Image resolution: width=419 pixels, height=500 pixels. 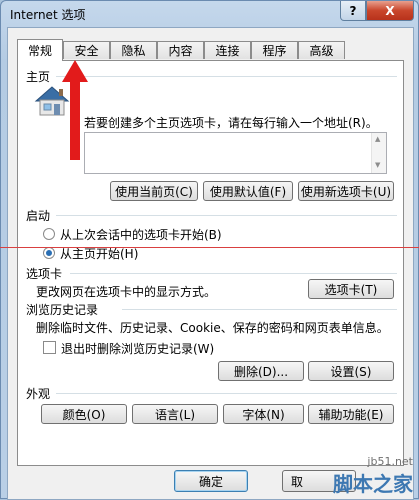 I want to click on startup-divider, so click(x=226, y=215).